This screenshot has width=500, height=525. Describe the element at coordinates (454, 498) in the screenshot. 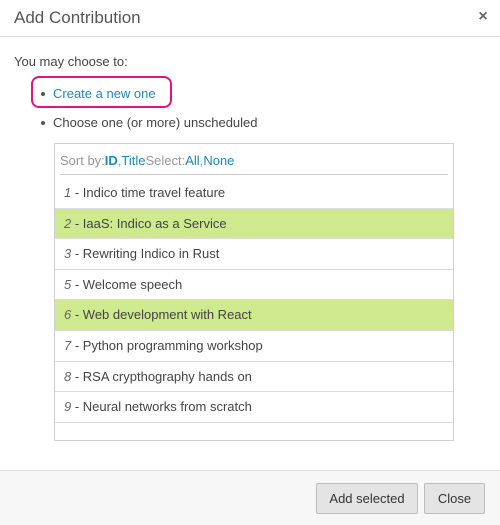

I see `close-button: Close` at that location.